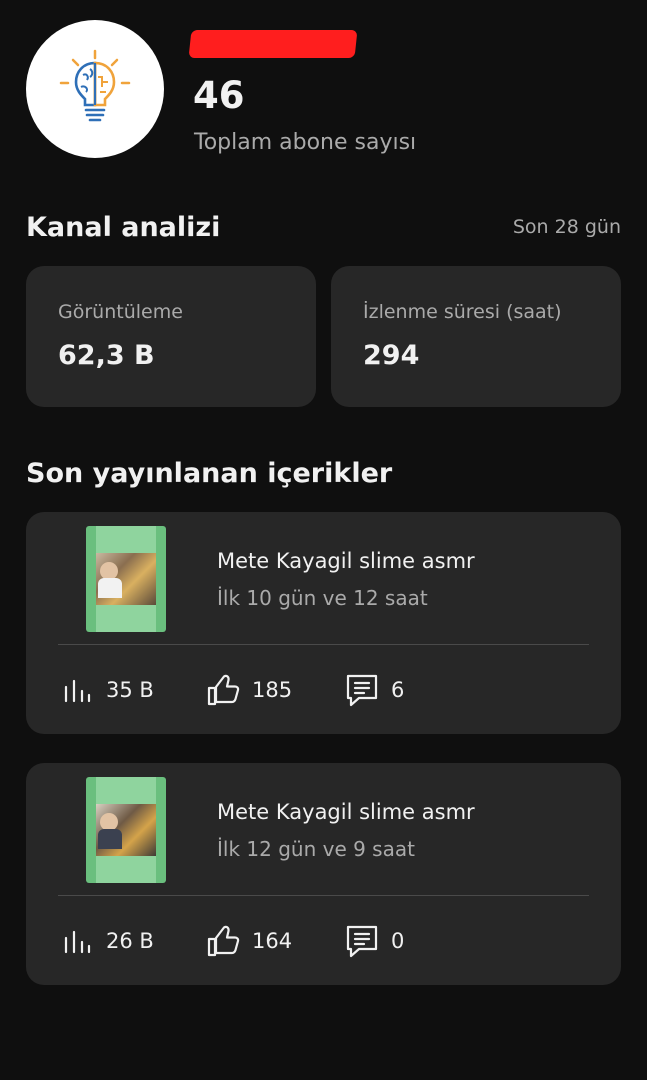  Describe the element at coordinates (123, 227) in the screenshot. I see `analytics-title: Kanal analizi` at that location.